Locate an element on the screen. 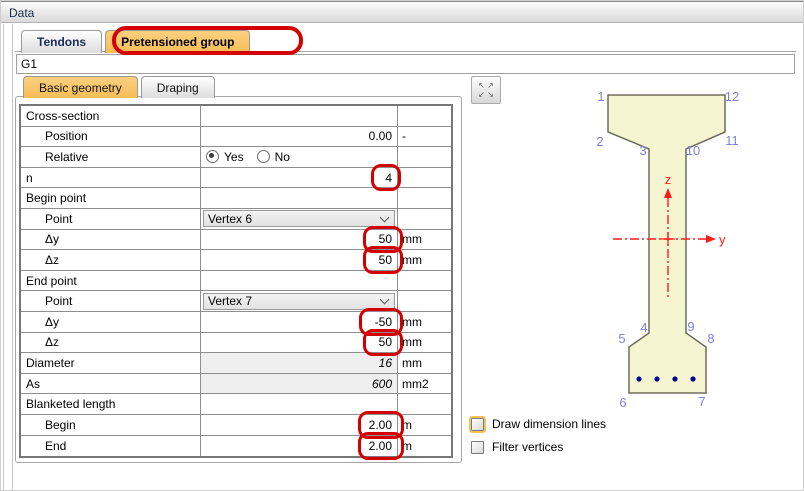  beam-outline-shape is located at coordinates (666, 244).